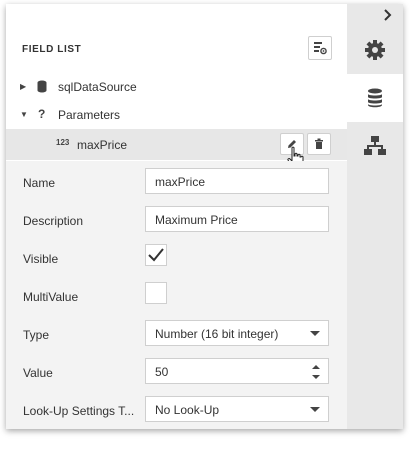  I want to click on lookup-select-value: No Look-Up, so click(187, 410).